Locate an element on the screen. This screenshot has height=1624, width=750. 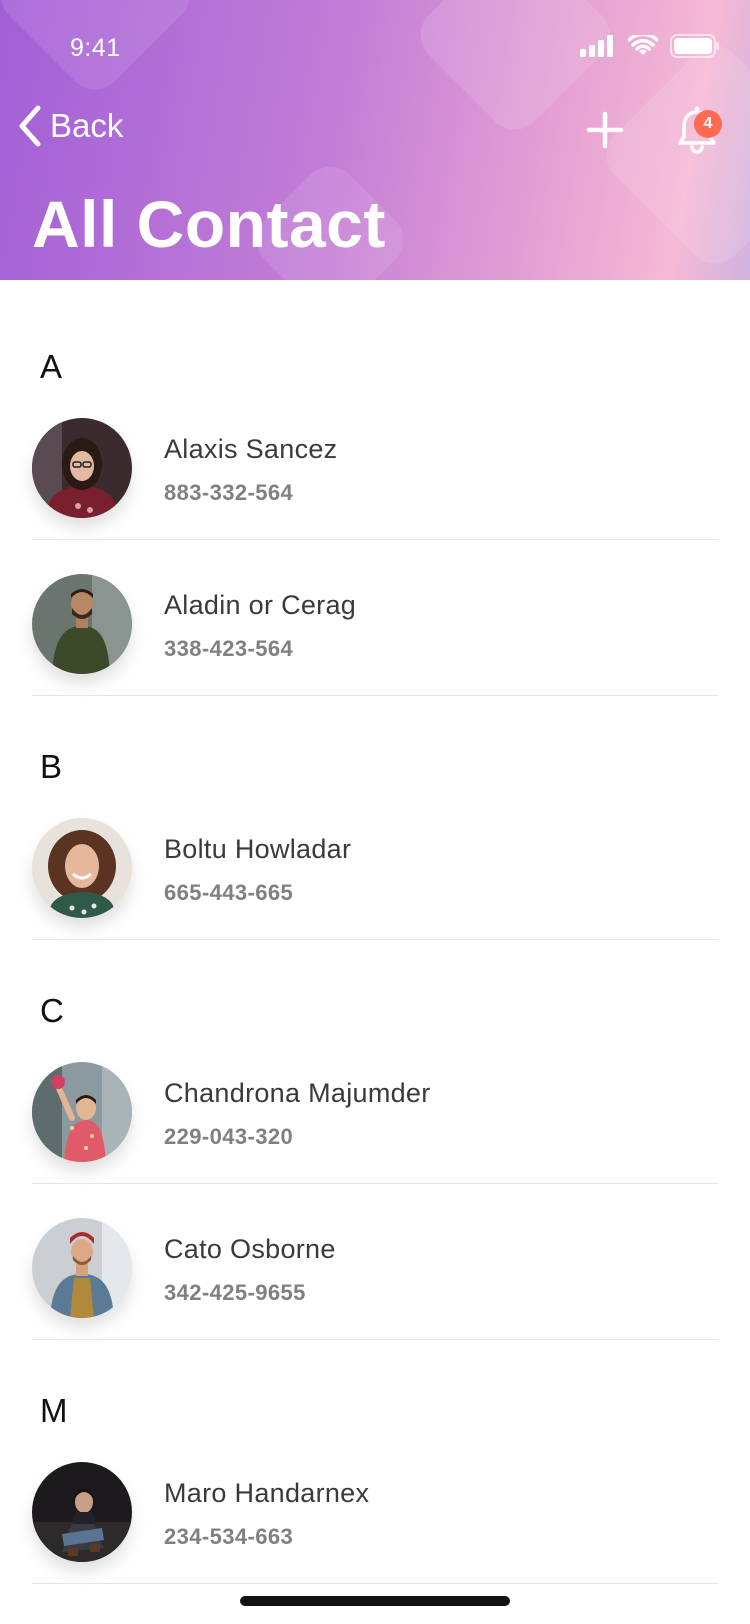
plus-icon is located at coordinates (605, 130).